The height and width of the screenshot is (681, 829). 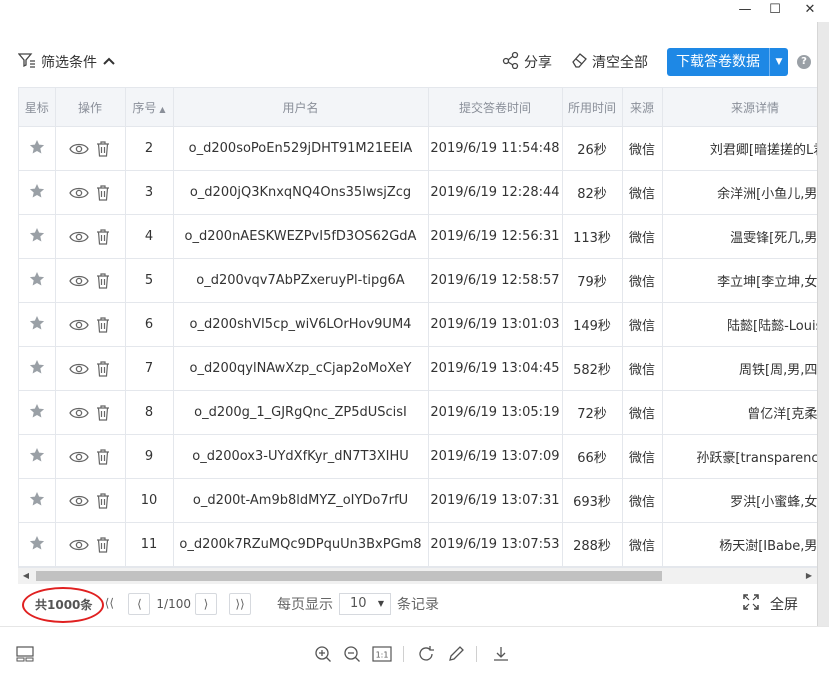 What do you see at coordinates (495, 280) in the screenshot?
I see `submit-time-cell: 2019/6/19 12:58:57` at bounding box center [495, 280].